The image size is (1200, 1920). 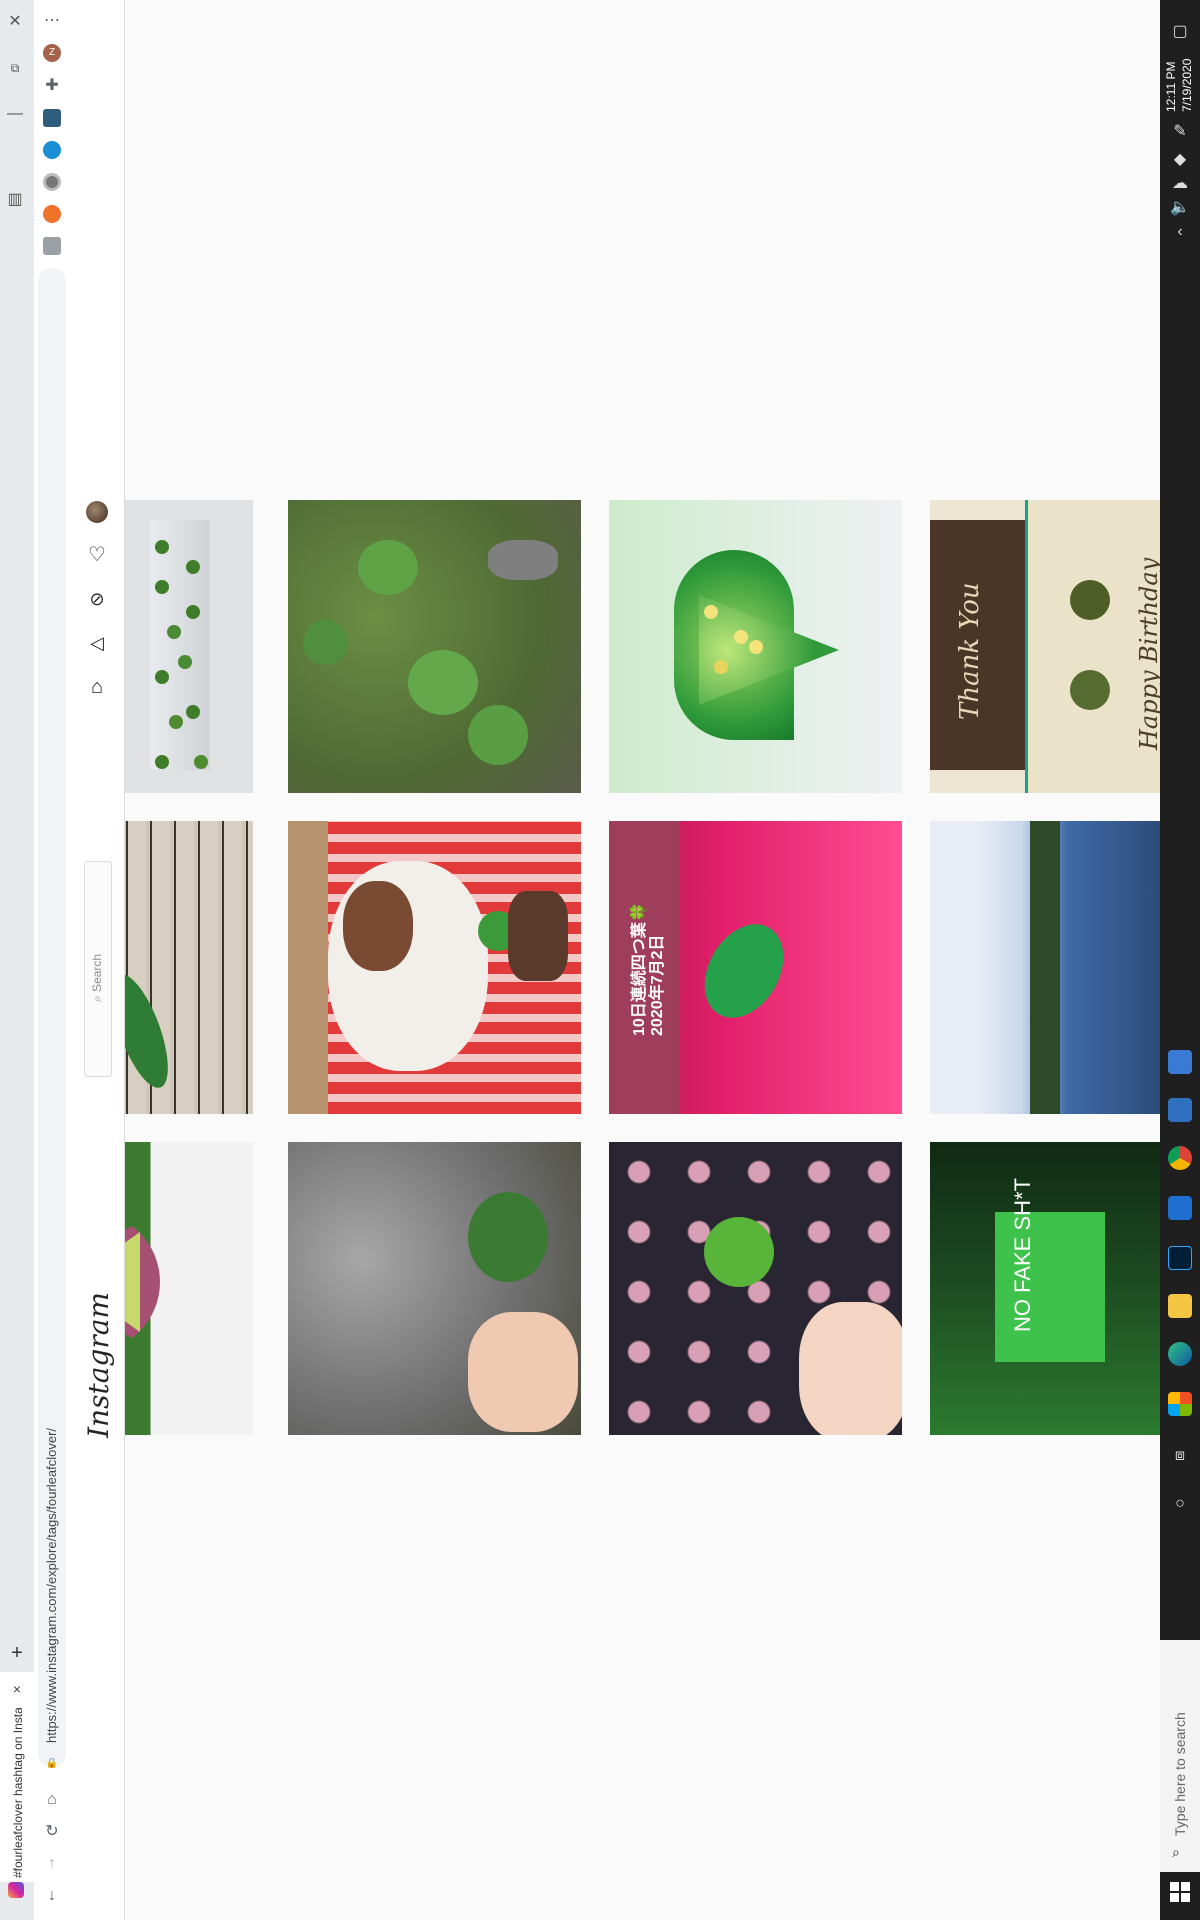 What do you see at coordinates (1180, 1158) in the screenshot?
I see `chrome-app-icon` at bounding box center [1180, 1158].